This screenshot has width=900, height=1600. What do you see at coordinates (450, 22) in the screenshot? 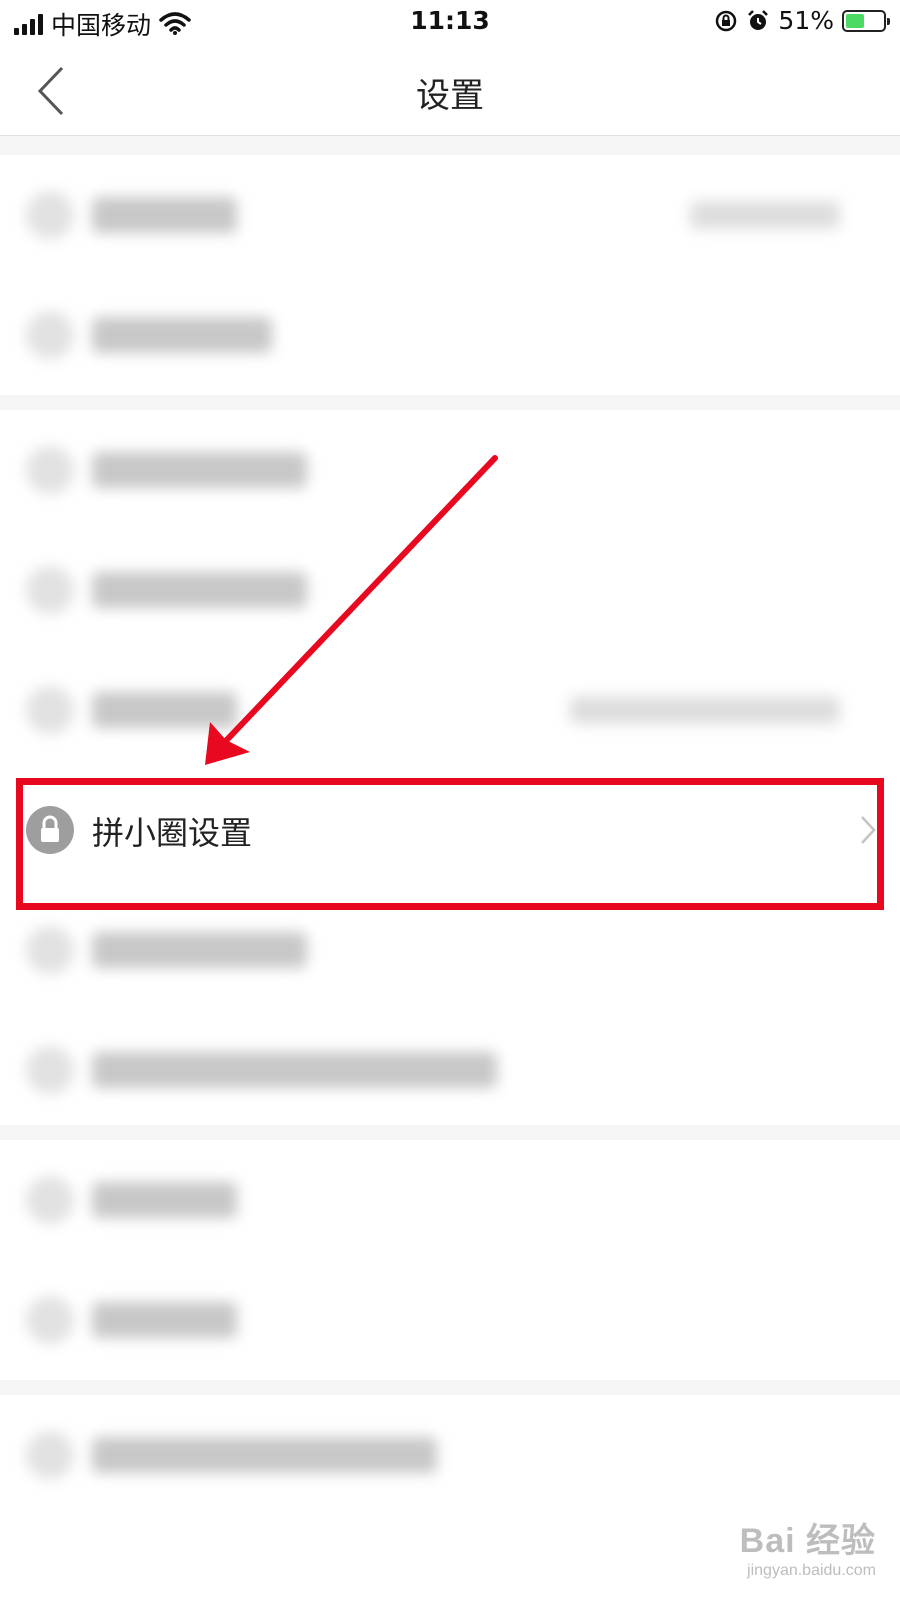
I see `status-bar: 中国移动 11:13 51%` at bounding box center [450, 22].